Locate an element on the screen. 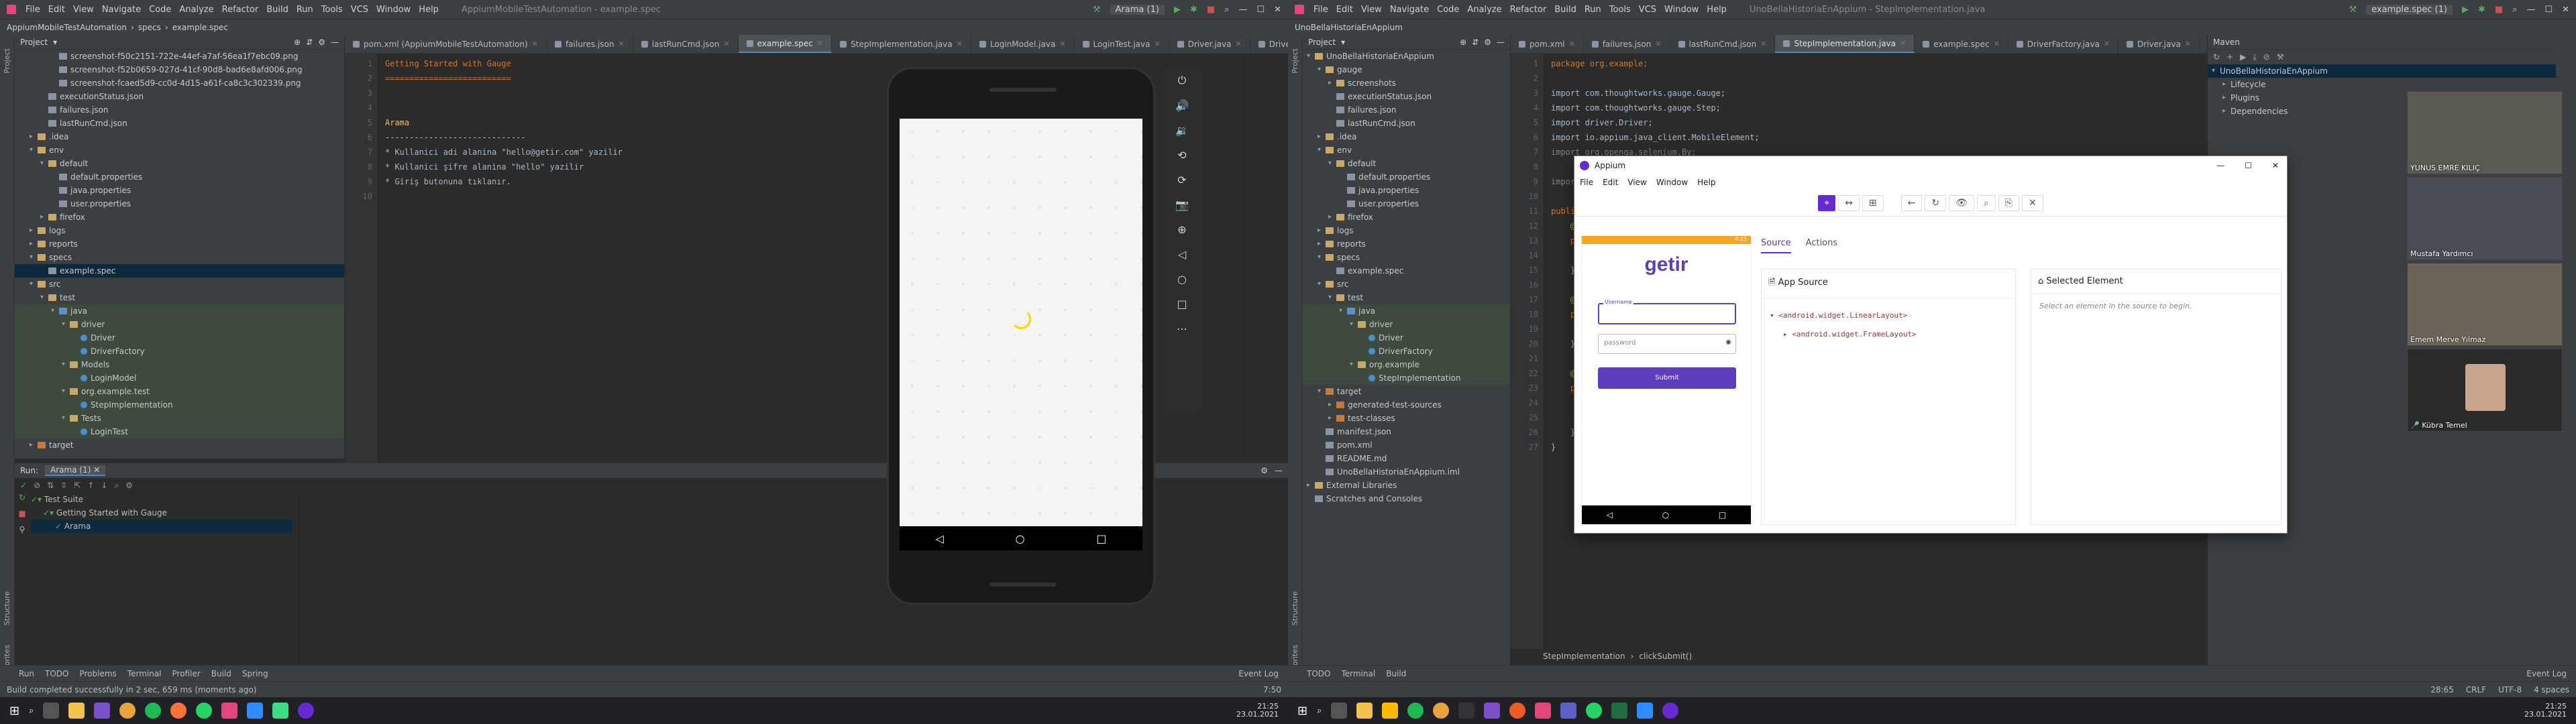  tool-window-button: Profiler is located at coordinates (186, 673).